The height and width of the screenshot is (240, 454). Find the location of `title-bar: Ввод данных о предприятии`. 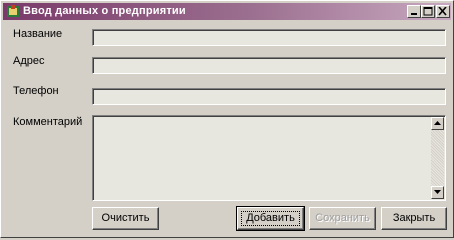

title-bar: Ввод данных о предприятии is located at coordinates (227, 11).